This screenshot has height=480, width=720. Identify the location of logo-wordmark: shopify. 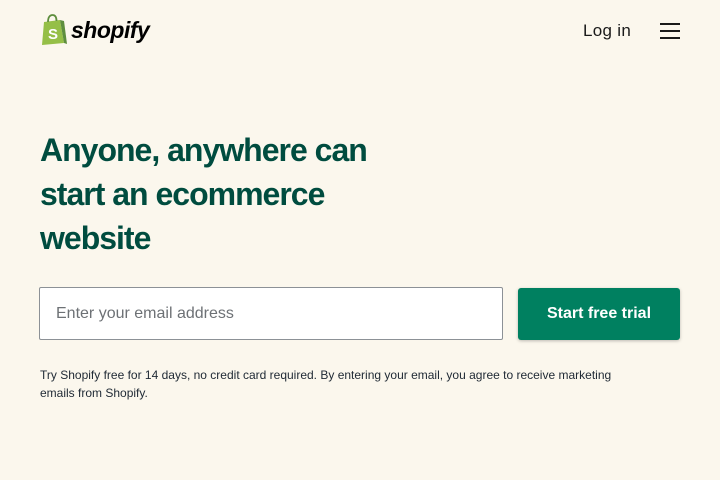
(110, 30).